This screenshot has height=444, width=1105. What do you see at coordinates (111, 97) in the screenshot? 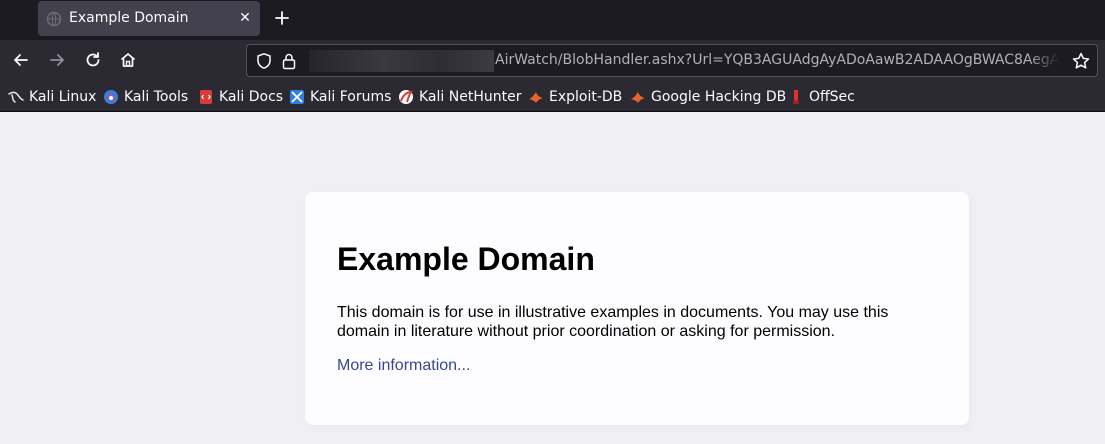
I see `kali-tools-icon` at bounding box center [111, 97].